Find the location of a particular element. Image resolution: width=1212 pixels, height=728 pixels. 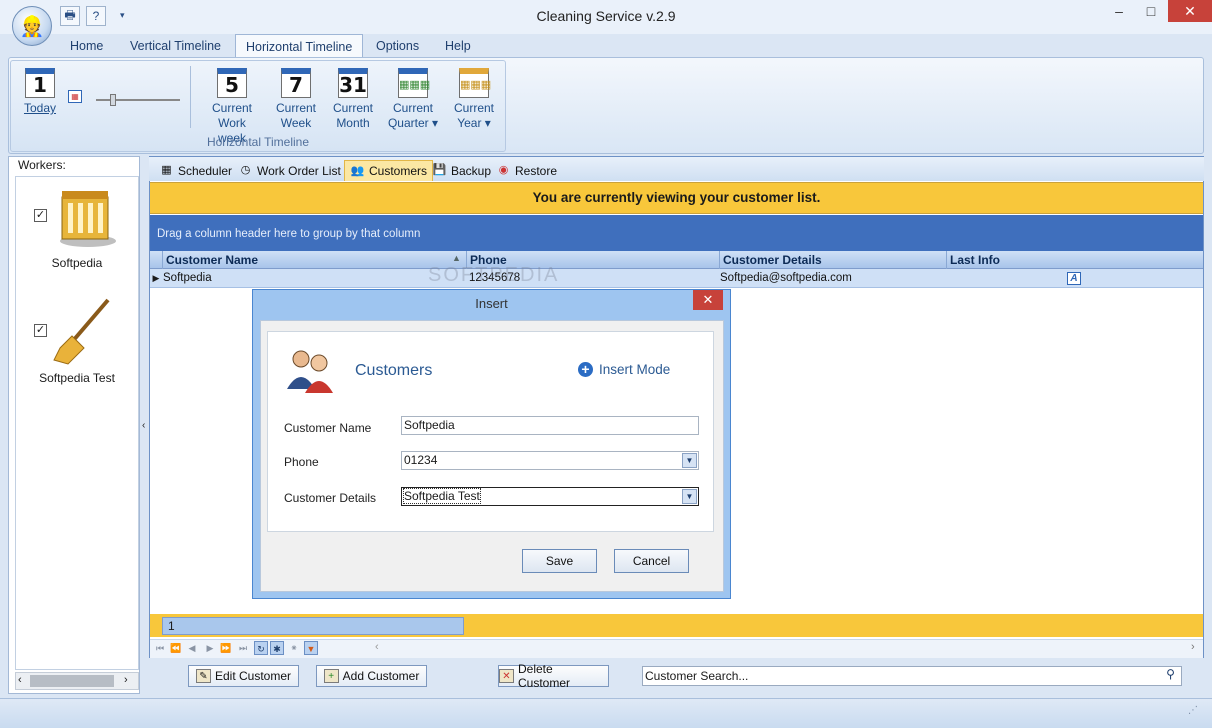

cancel-button: Cancel is located at coordinates (651, 561).